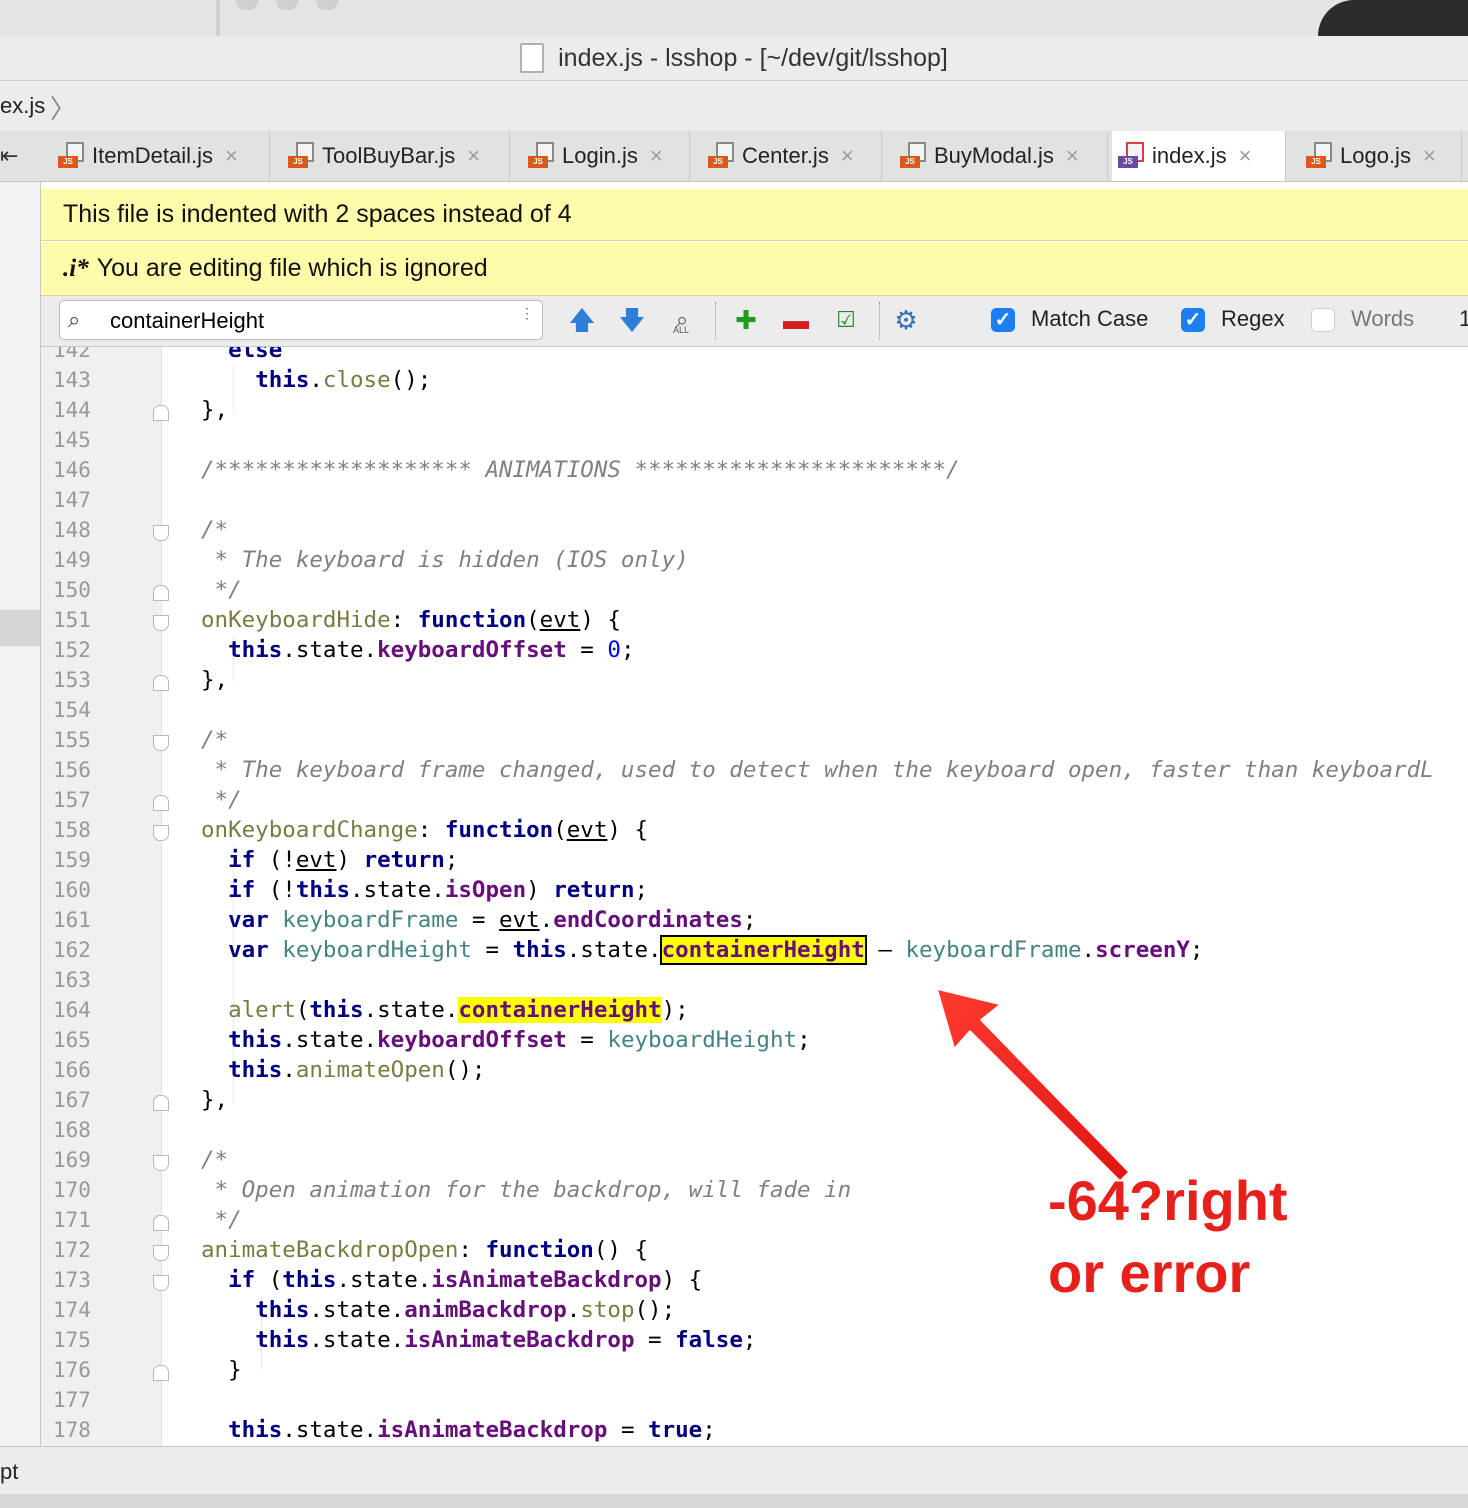 The image size is (1468, 1508). What do you see at coordinates (221, 1220) in the screenshot?
I see `code-line-171: */` at bounding box center [221, 1220].